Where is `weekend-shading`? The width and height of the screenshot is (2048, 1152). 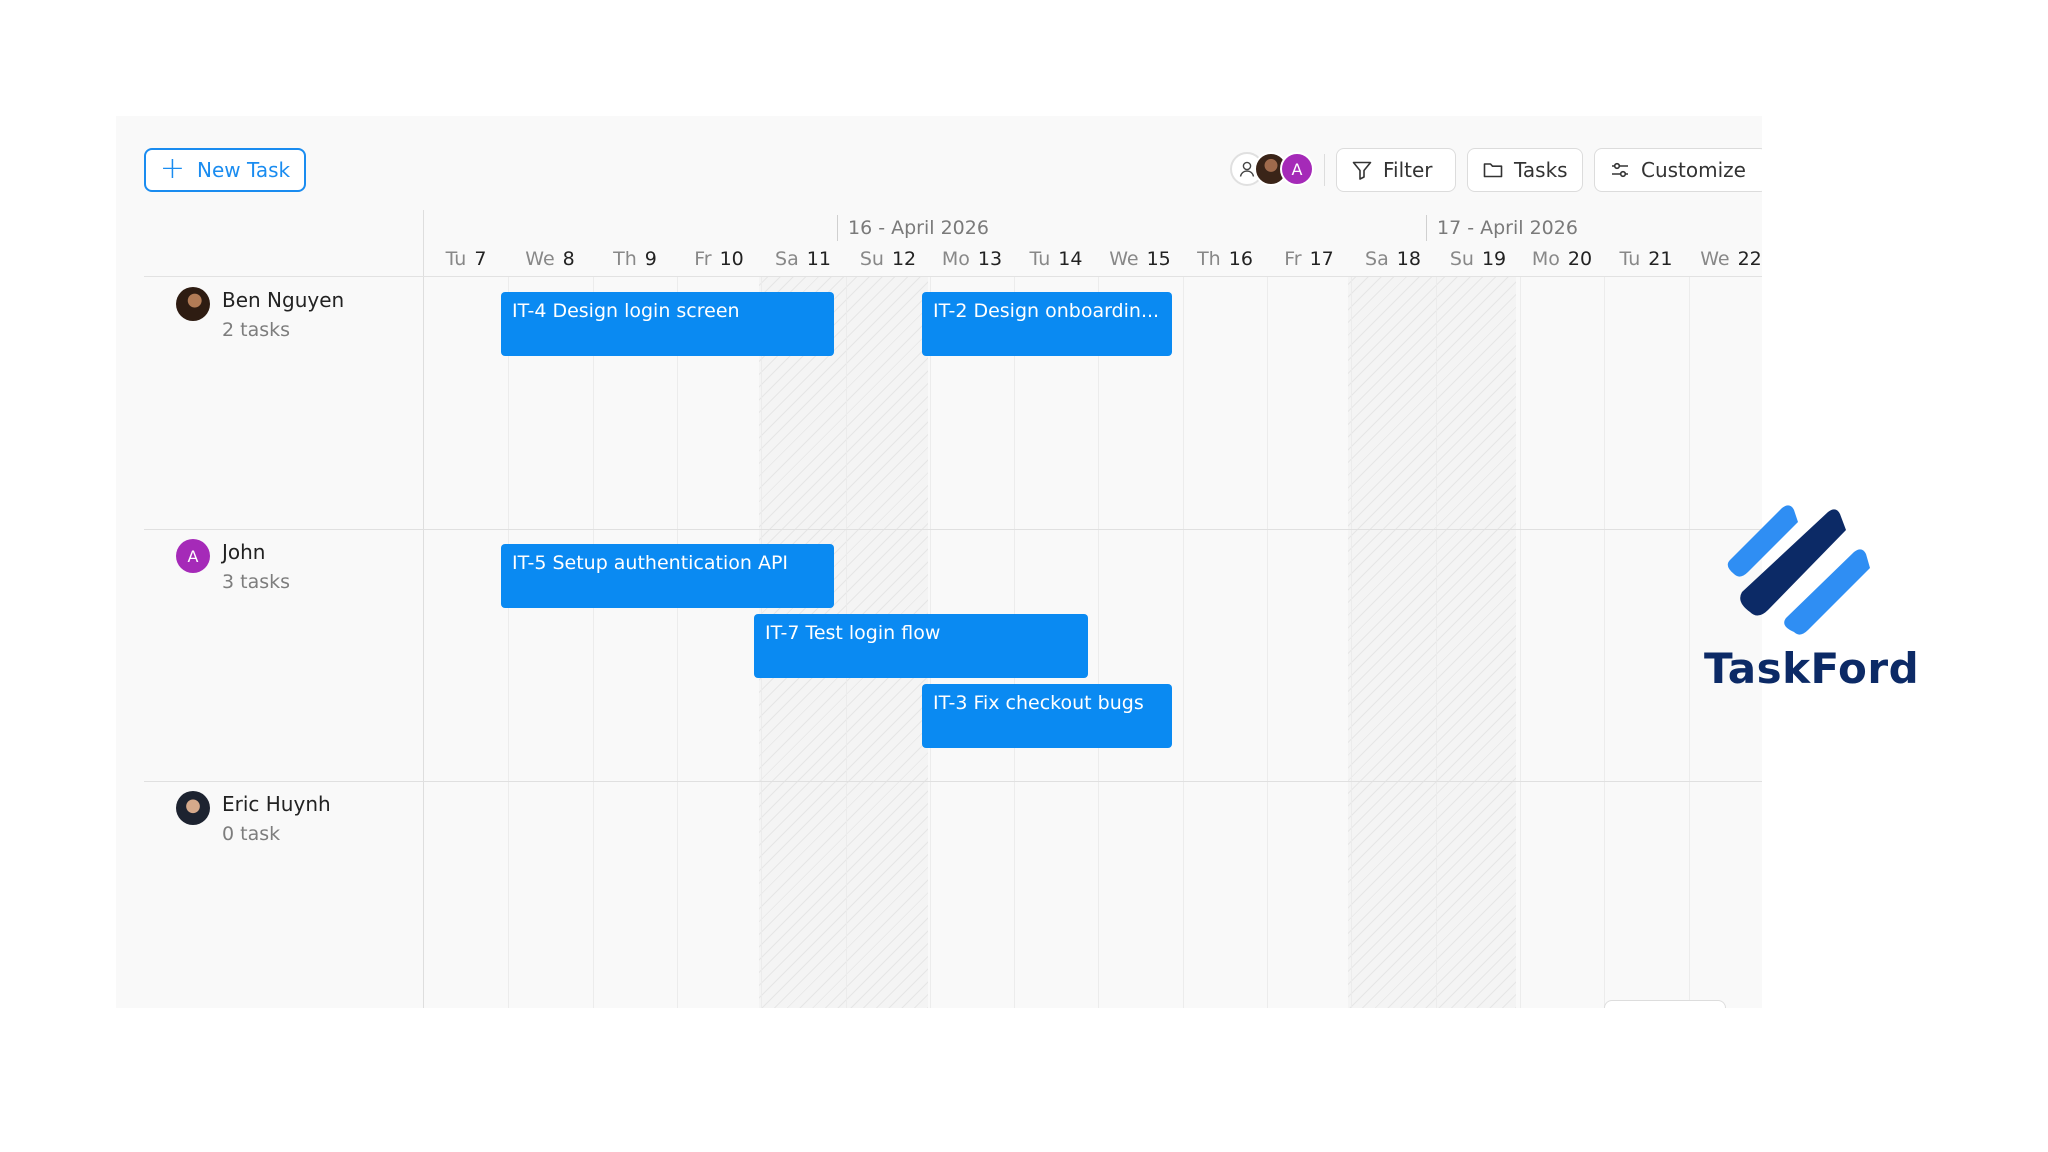
weekend-shading is located at coordinates (1432, 642).